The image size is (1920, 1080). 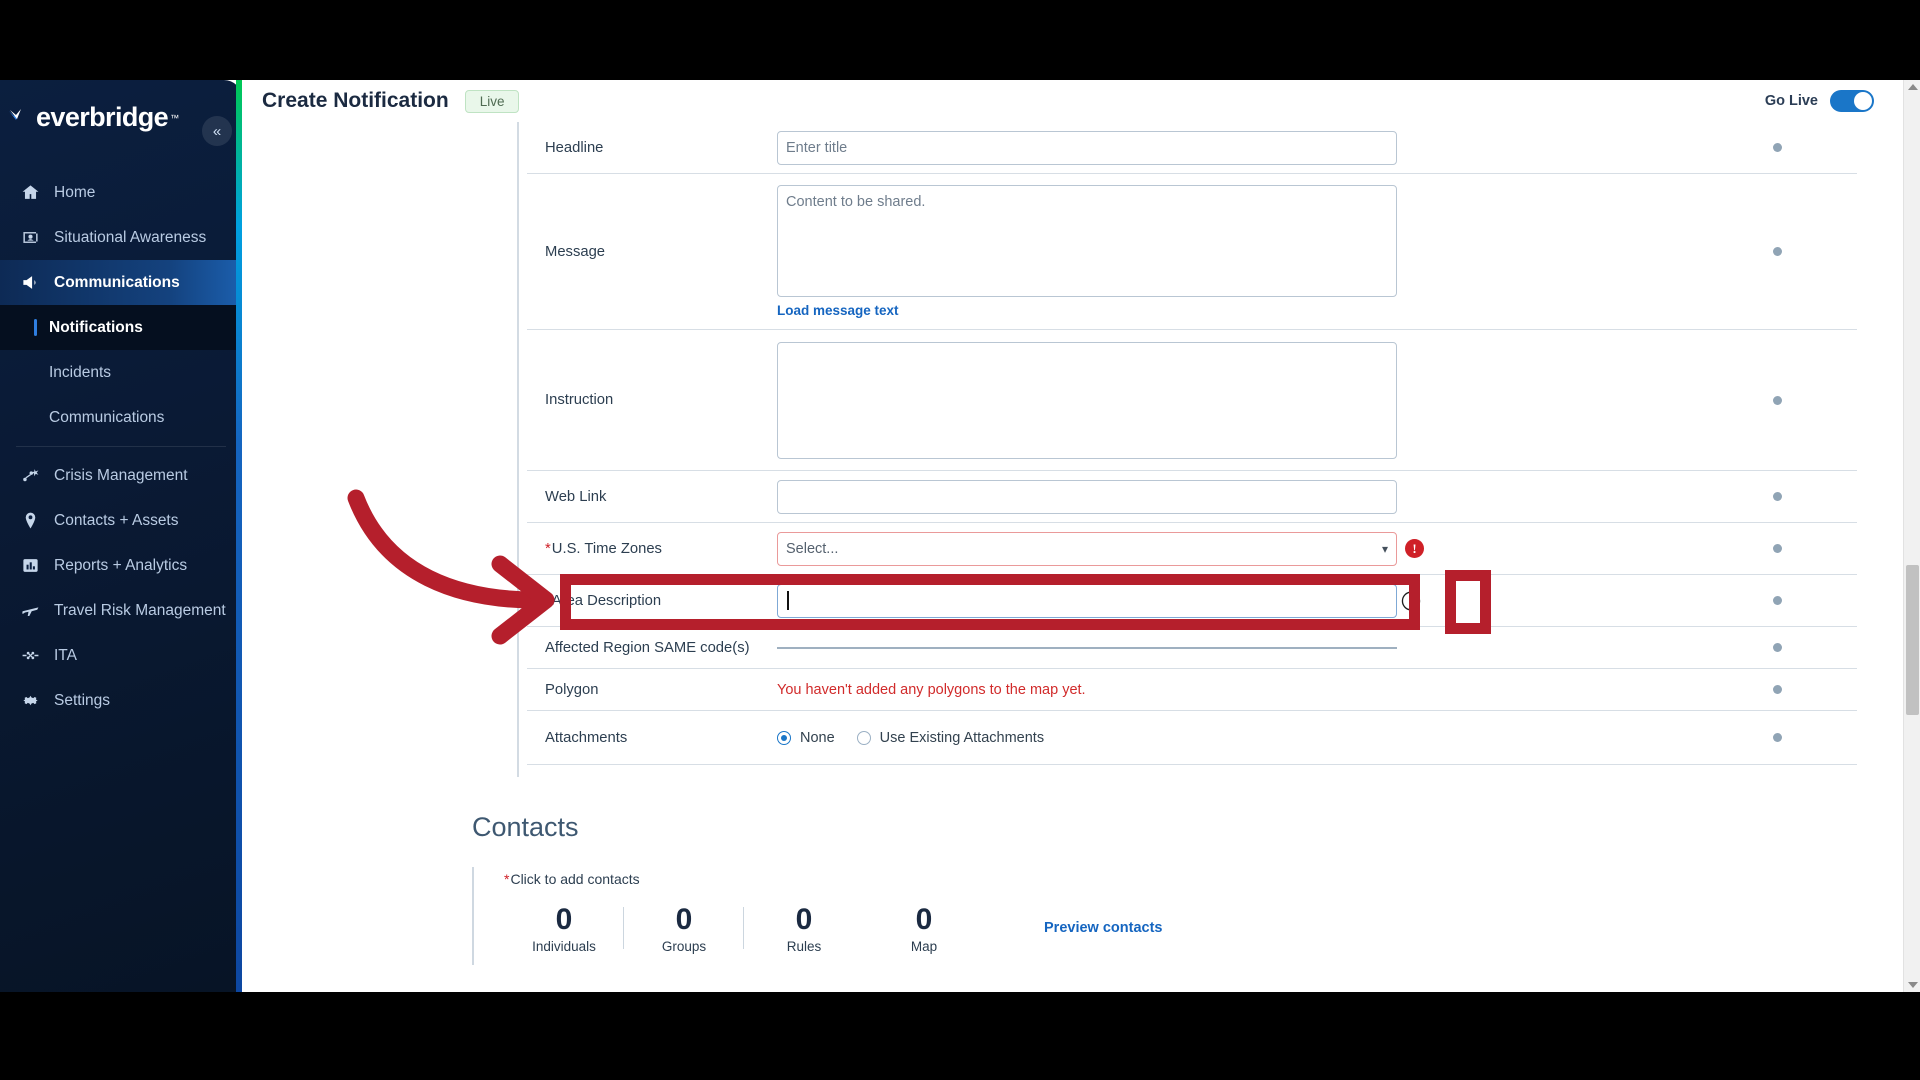 I want to click on error-icon: !, so click(x=1414, y=548).